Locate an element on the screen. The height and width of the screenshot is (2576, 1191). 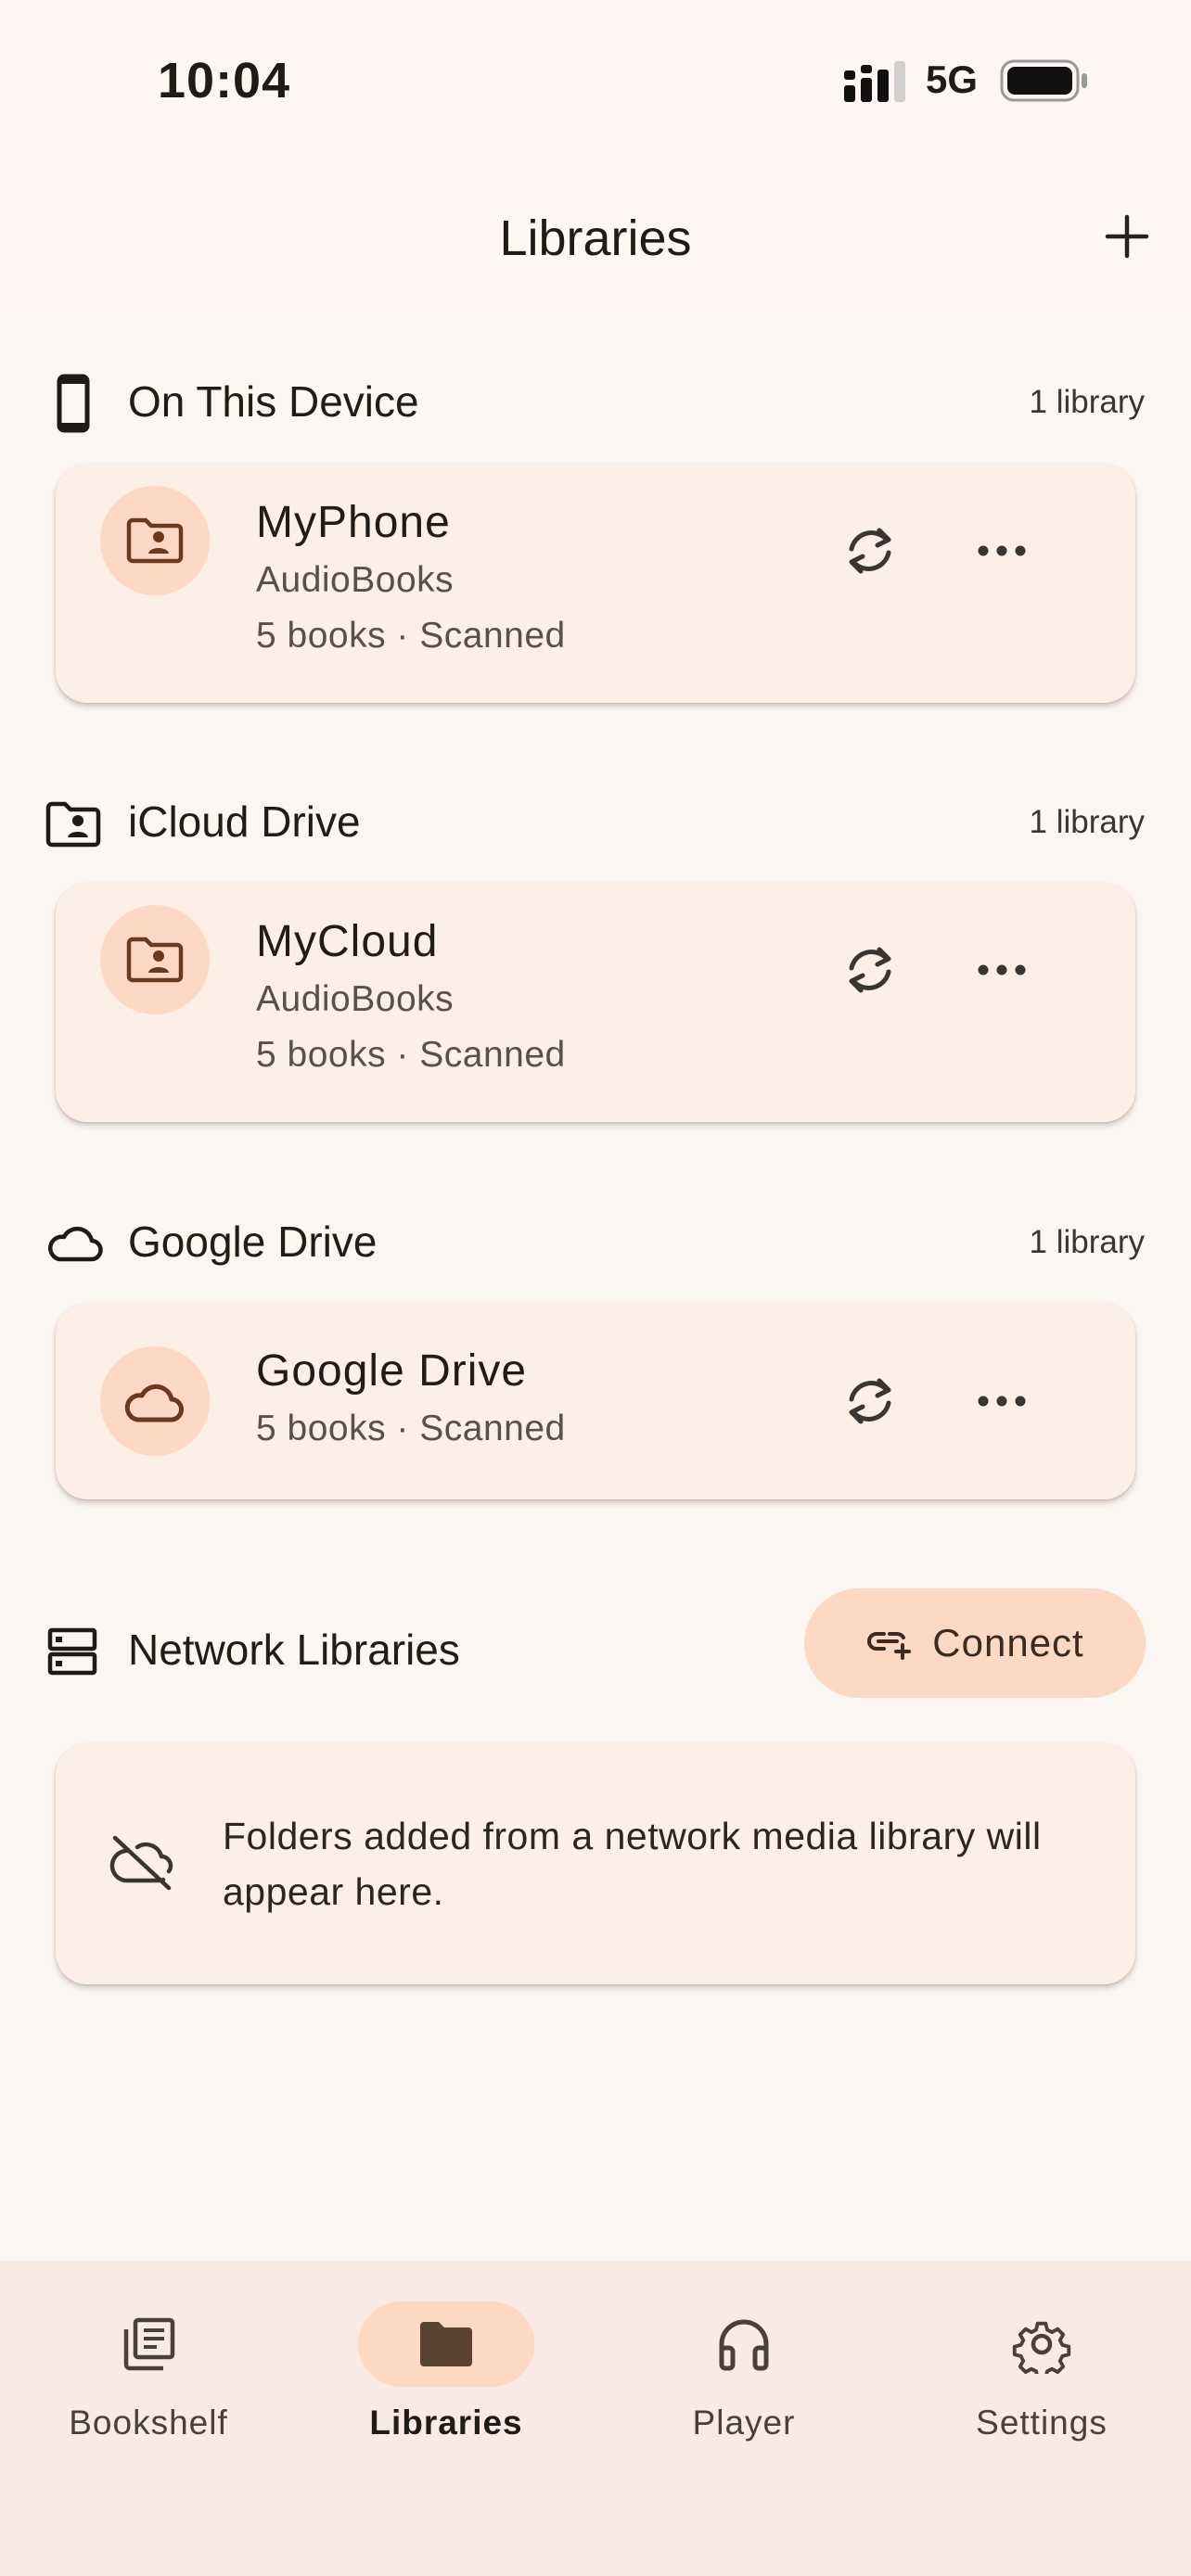
library-card-myphone: MyPhone AudioBooks 5 books · Scanned is located at coordinates (595, 583).